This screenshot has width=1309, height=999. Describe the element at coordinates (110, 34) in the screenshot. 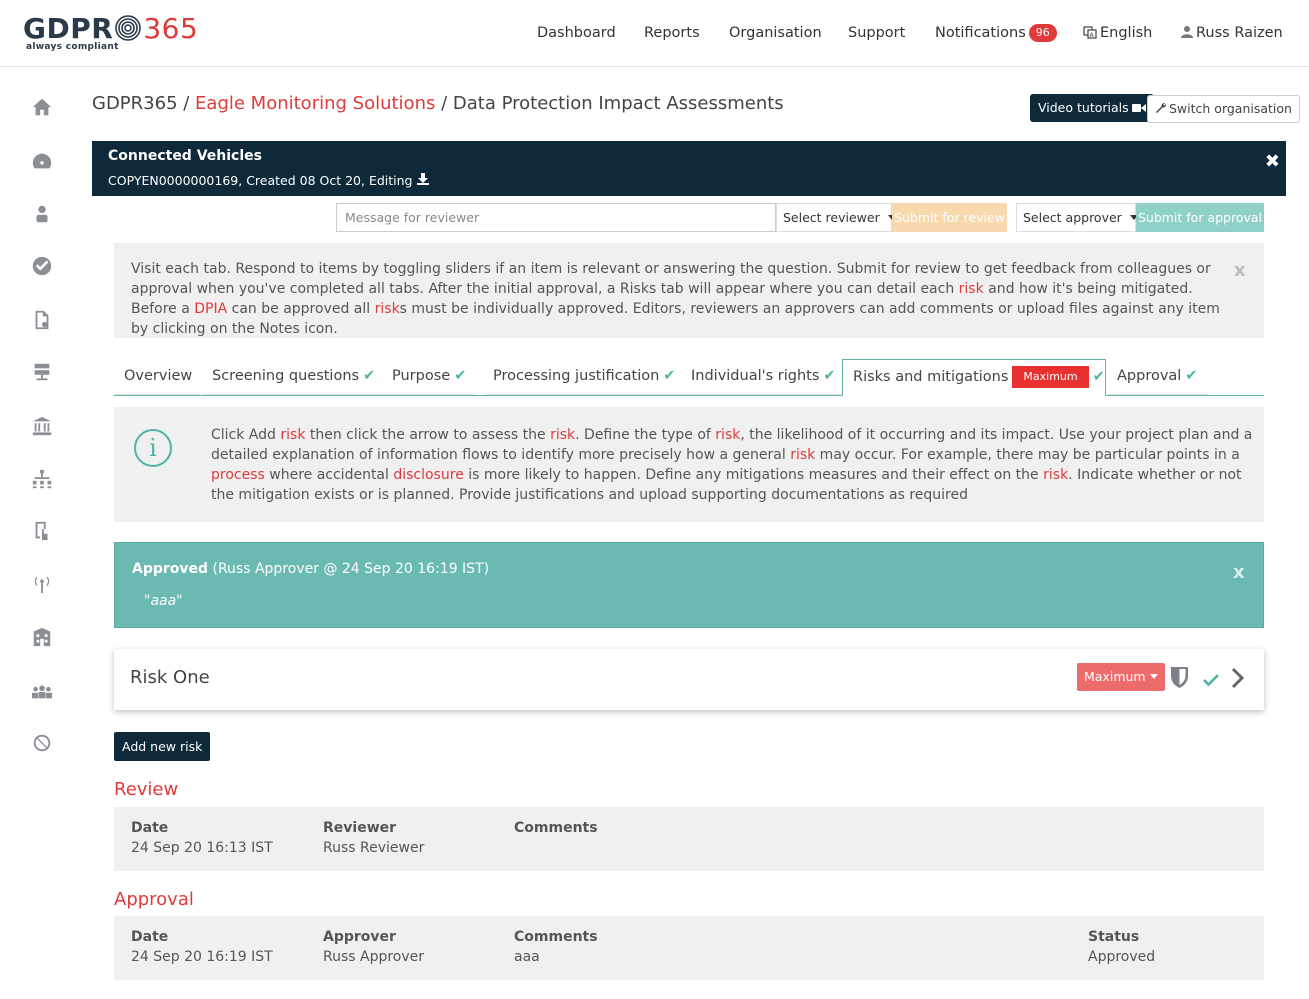

I see `gdpr365-logo: GDPR 365 always compliant` at that location.